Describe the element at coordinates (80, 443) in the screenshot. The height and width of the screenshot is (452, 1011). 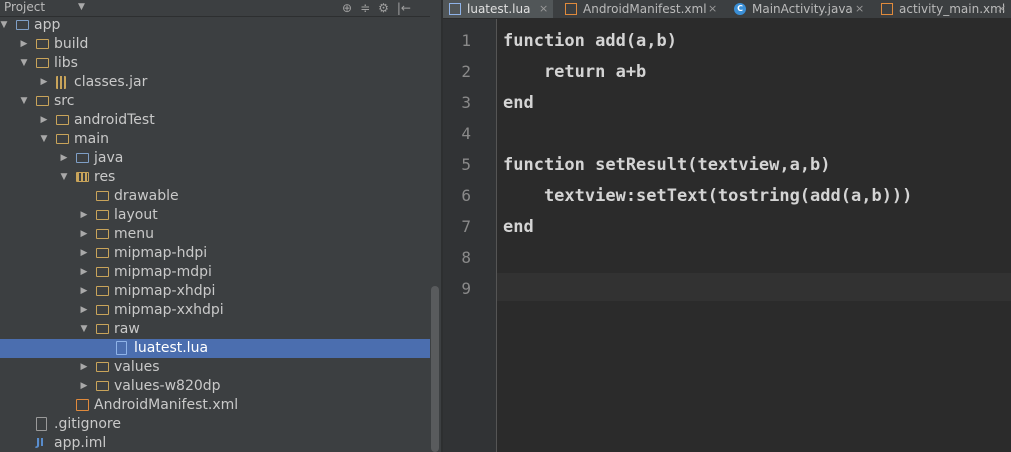
I see `tree-item-label: app.iml` at that location.